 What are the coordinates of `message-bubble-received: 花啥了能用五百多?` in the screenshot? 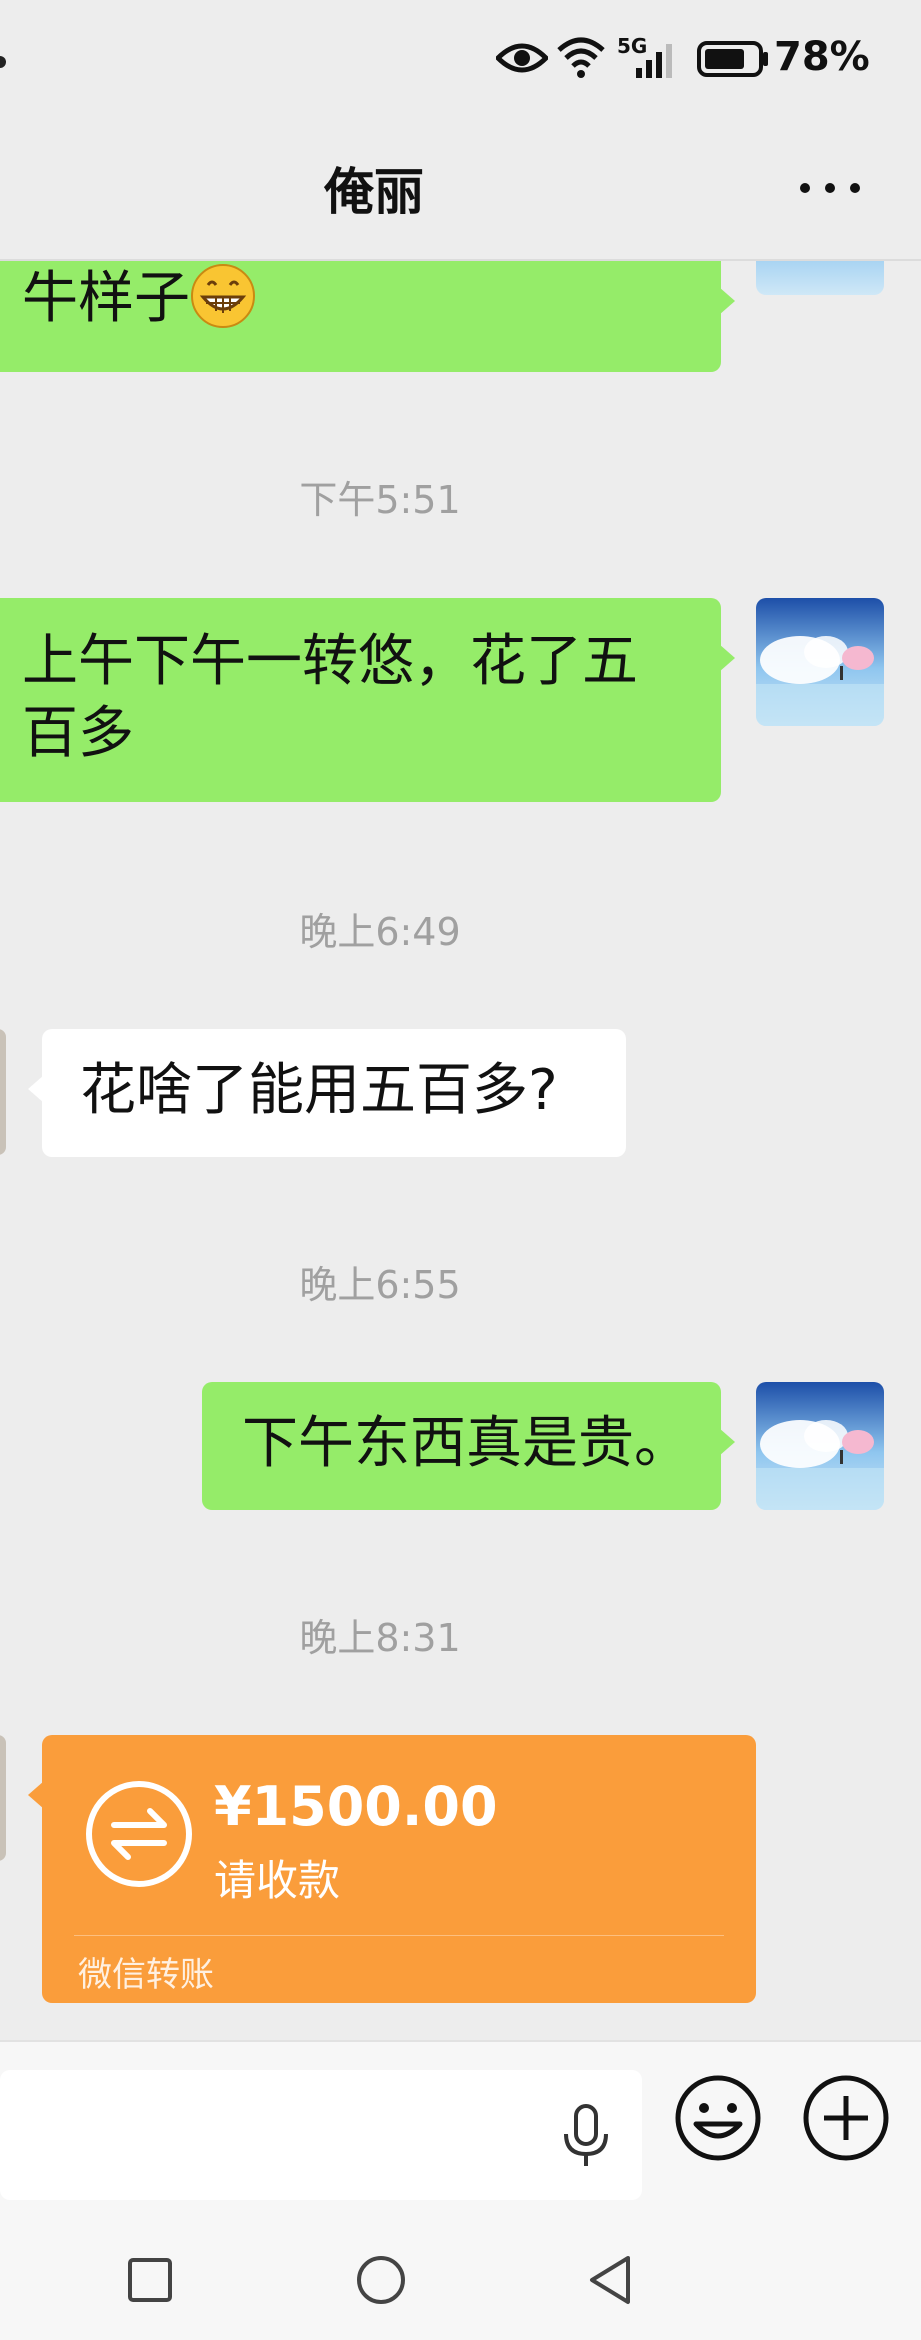 It's located at (327, 1093).